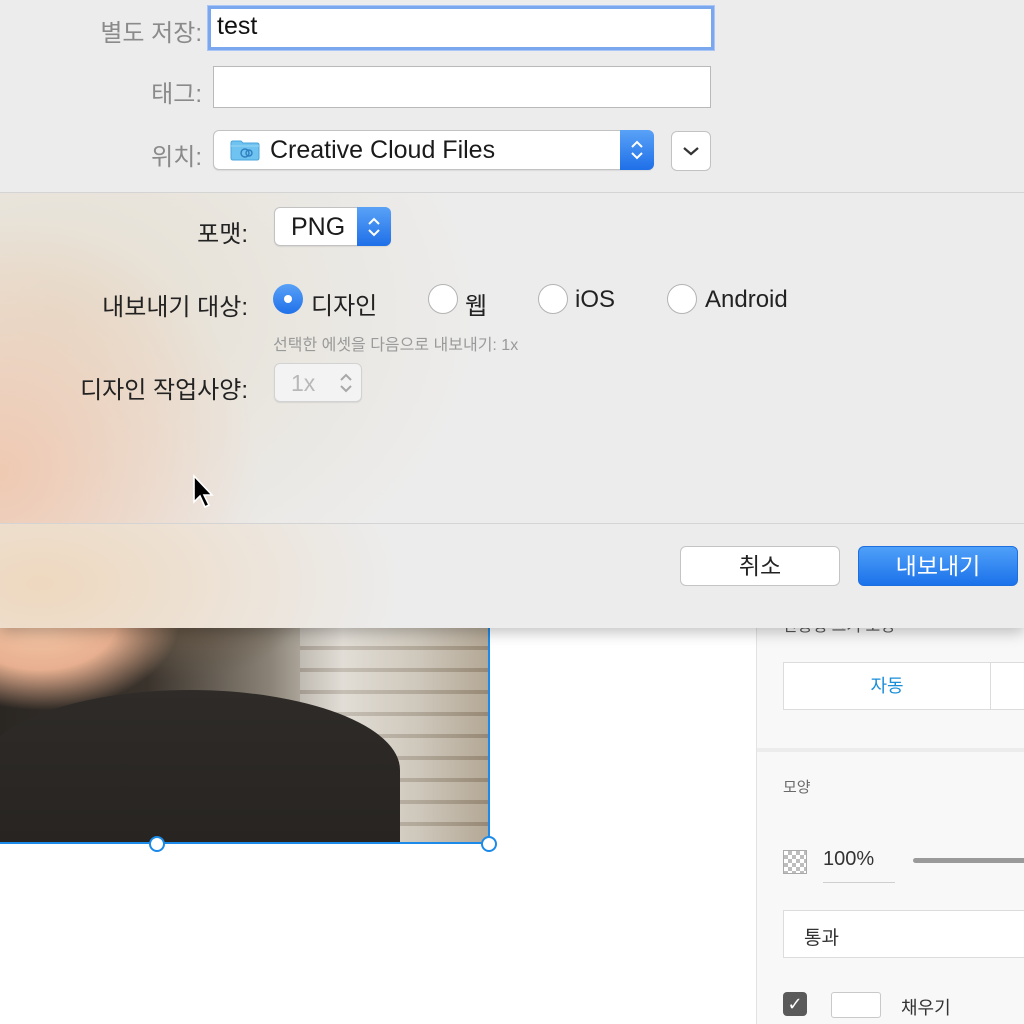 The width and height of the screenshot is (1024, 1024). Describe the element at coordinates (396, 345) in the screenshot. I see `export-hint-text: 선택한 에셋을 다음으로 내보내기: 1x` at that location.